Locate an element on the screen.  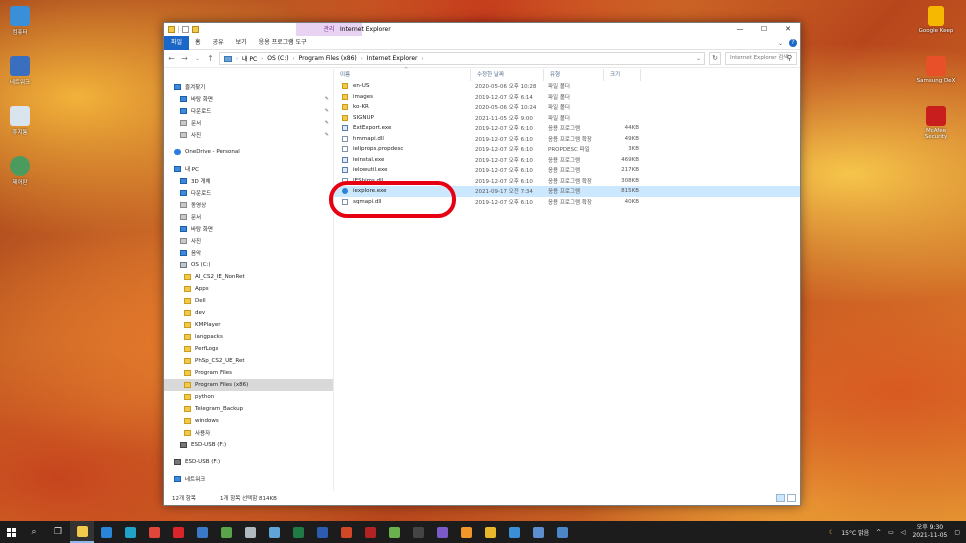
breadcrumb-item: OS (C:) is located at coordinates (277, 58).